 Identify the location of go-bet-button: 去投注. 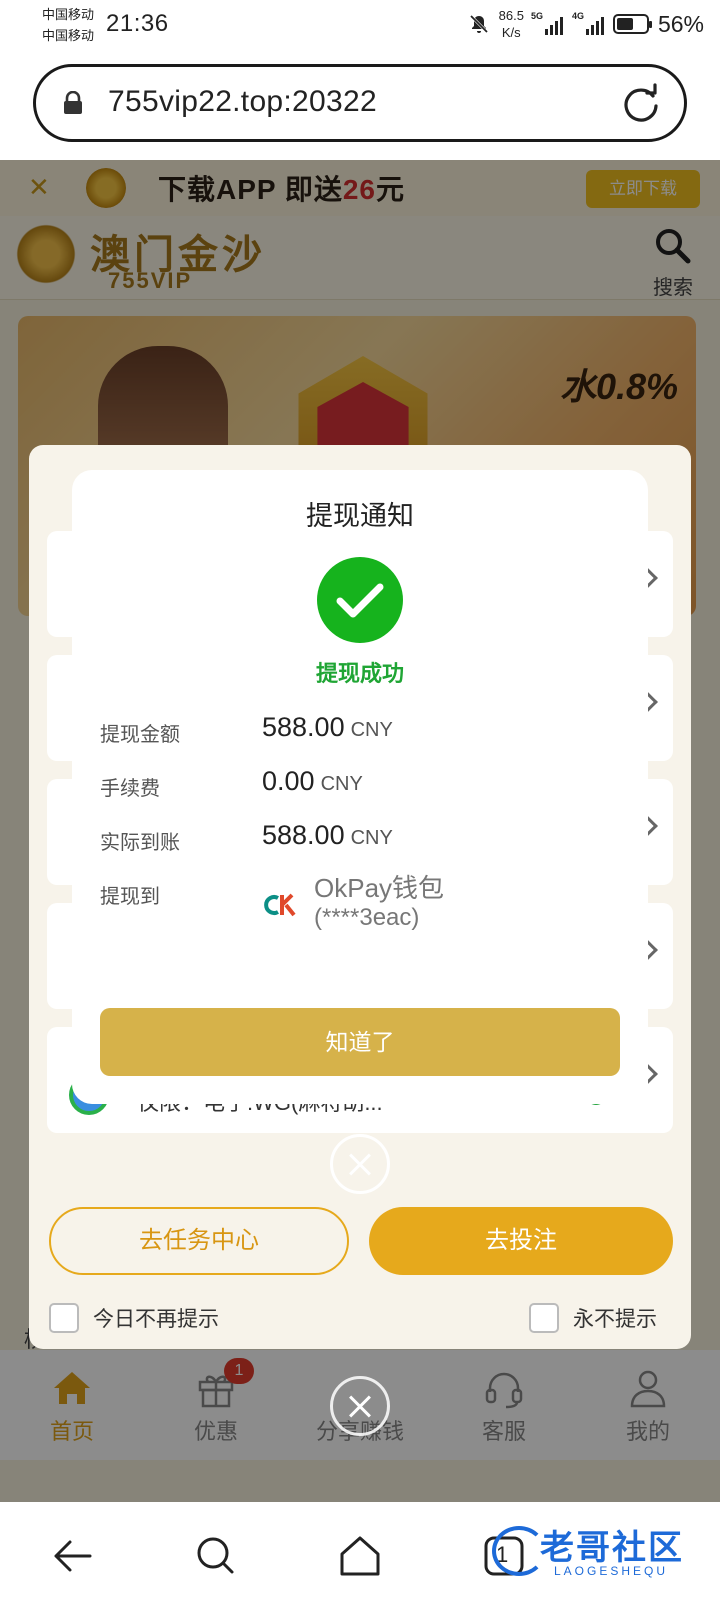
(521, 1241).